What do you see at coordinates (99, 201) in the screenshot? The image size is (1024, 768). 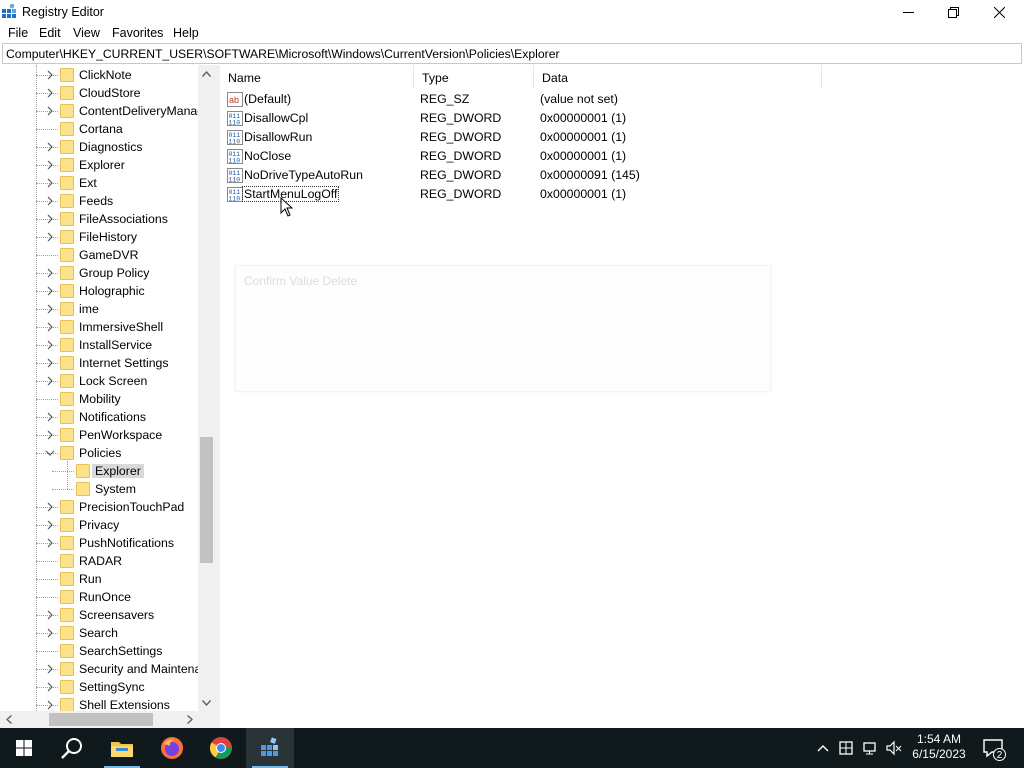 I see `tree-item: Feeds` at bounding box center [99, 201].